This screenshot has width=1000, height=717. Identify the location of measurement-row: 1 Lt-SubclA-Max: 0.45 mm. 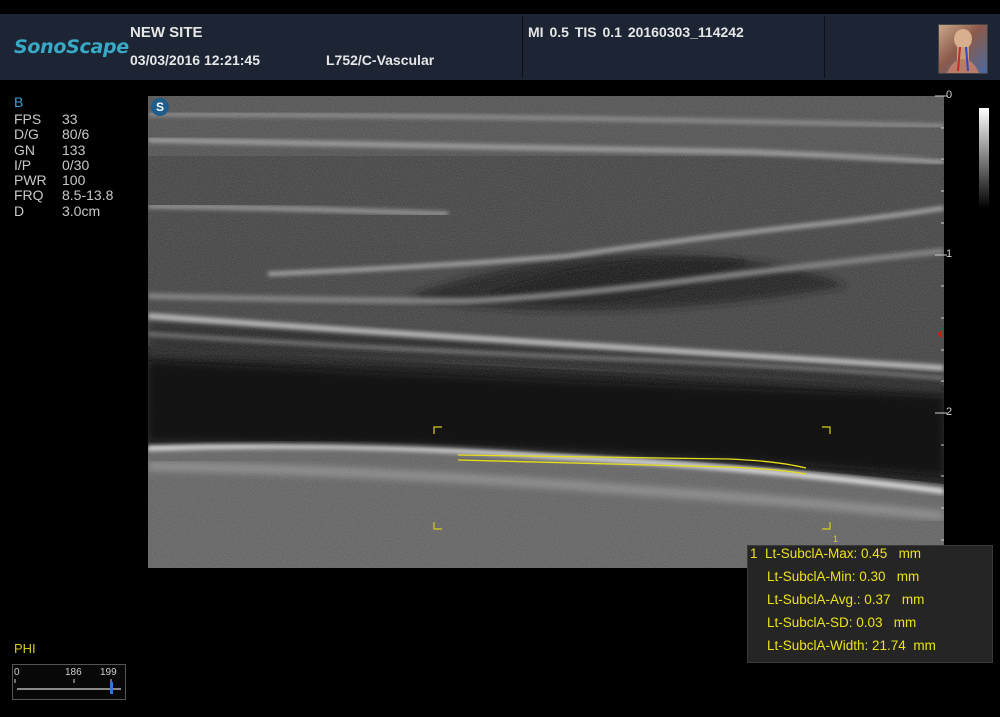
(836, 553).